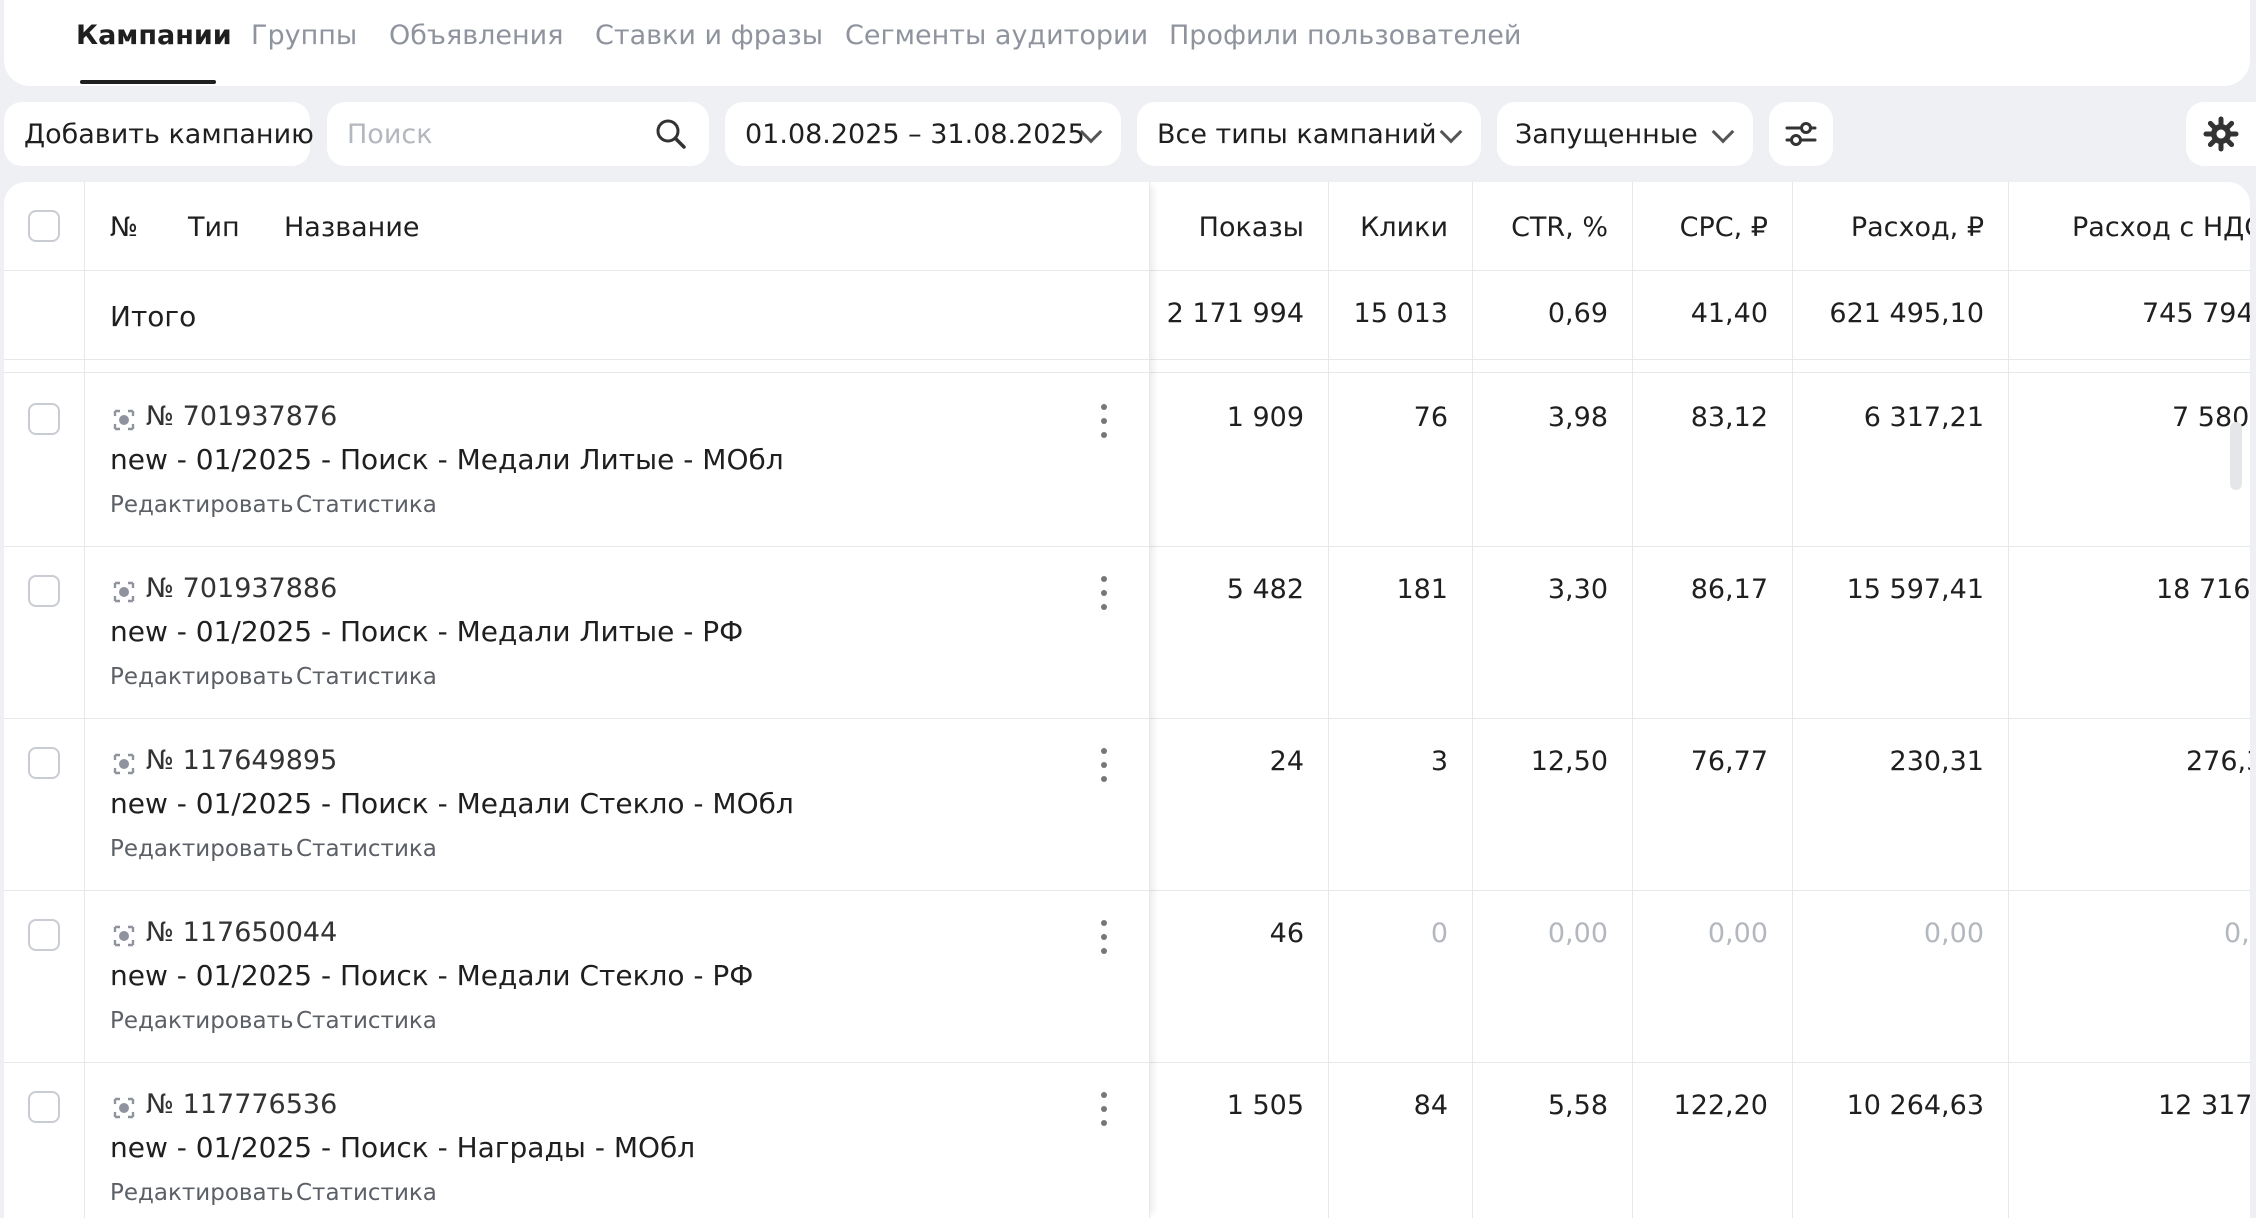  I want to click on tab-groups: Группы, so click(304, 35).